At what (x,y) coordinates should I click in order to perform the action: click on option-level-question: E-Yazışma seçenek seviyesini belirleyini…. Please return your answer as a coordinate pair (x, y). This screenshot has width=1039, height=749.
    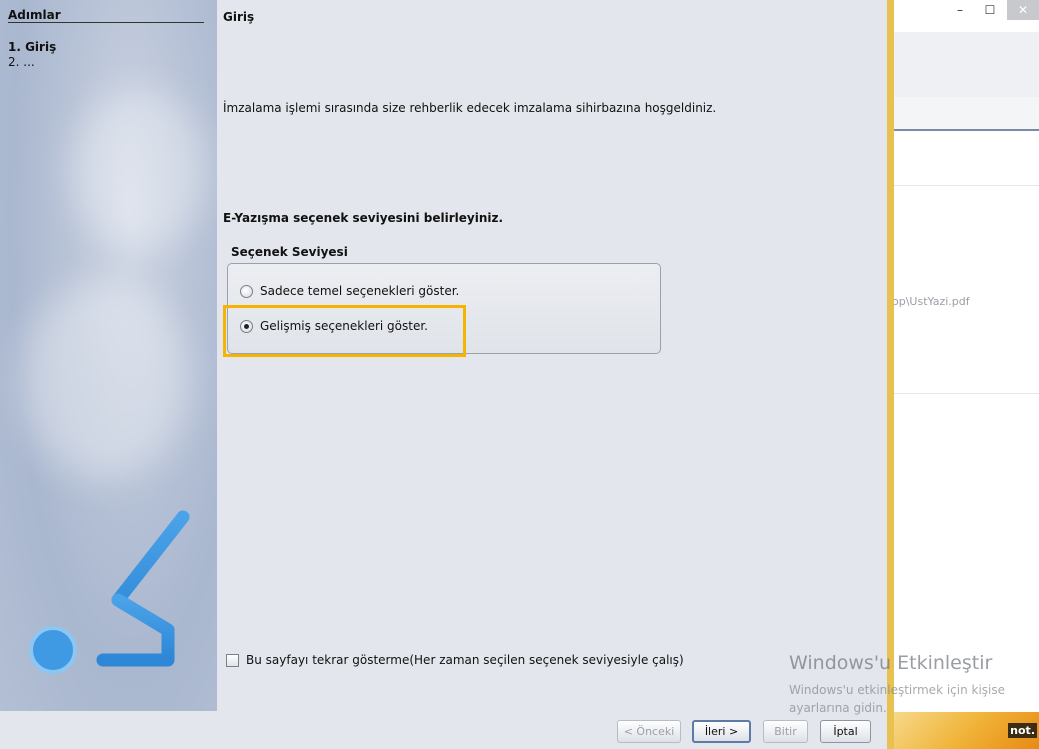
    Looking at the image, I should click on (363, 218).